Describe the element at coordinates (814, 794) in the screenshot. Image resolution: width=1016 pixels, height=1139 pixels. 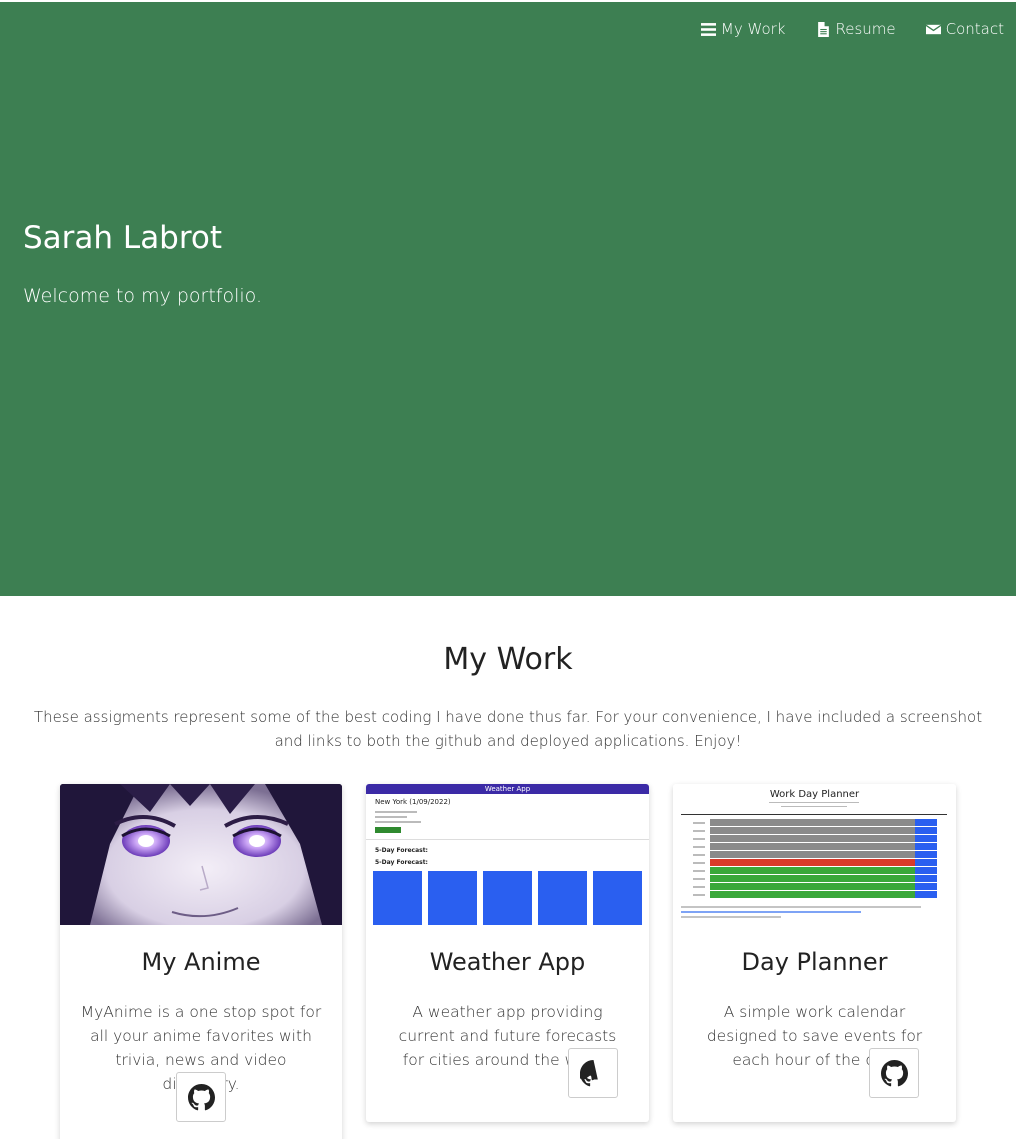
I see `planner-screenshot-title: Work Day Planner` at that location.